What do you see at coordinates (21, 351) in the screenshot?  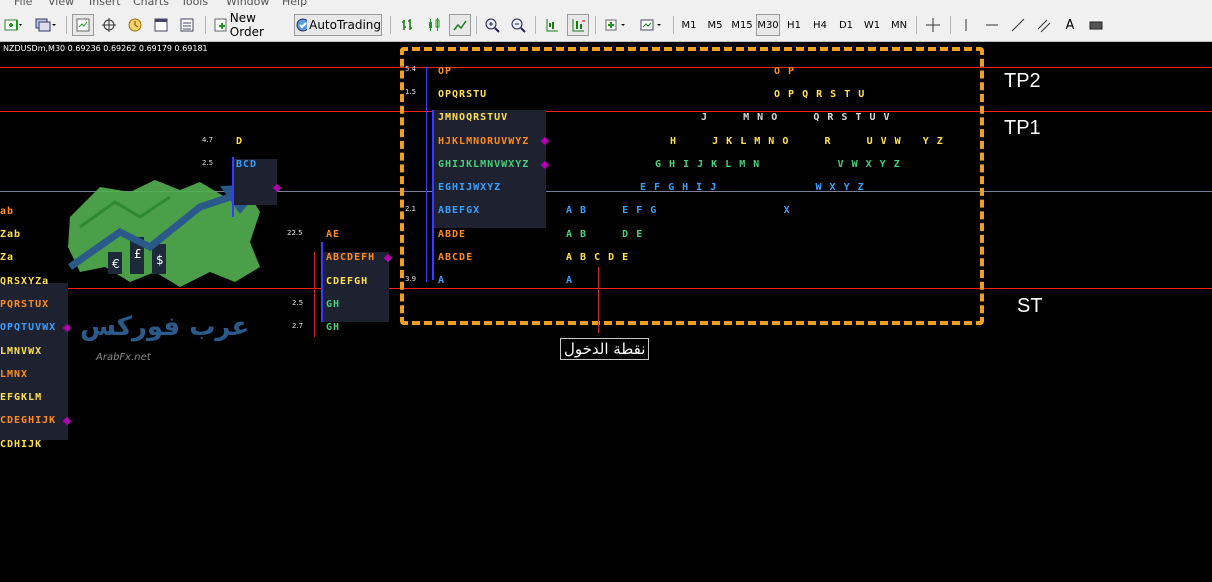 I see `profile-left-row: LMNVWX` at bounding box center [21, 351].